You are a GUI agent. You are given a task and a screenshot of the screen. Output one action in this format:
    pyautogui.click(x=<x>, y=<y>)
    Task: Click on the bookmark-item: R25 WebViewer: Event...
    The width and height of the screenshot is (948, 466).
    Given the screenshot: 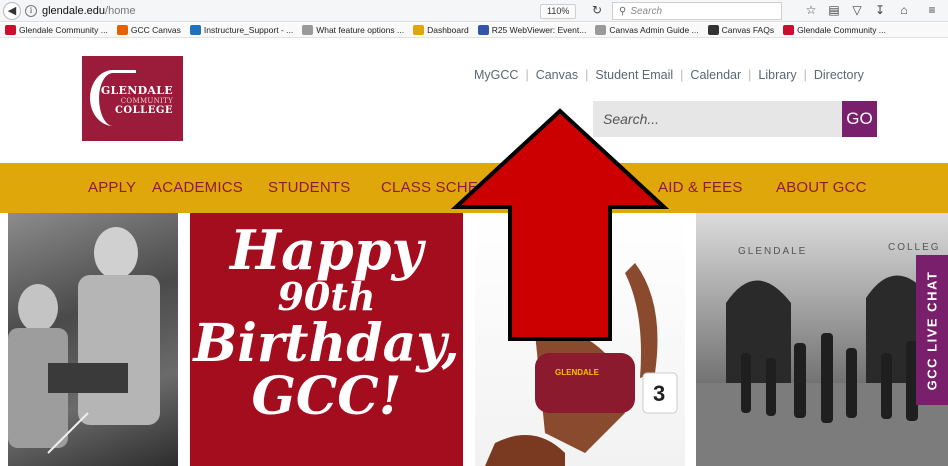 What is the action you would take?
    pyautogui.click(x=532, y=30)
    